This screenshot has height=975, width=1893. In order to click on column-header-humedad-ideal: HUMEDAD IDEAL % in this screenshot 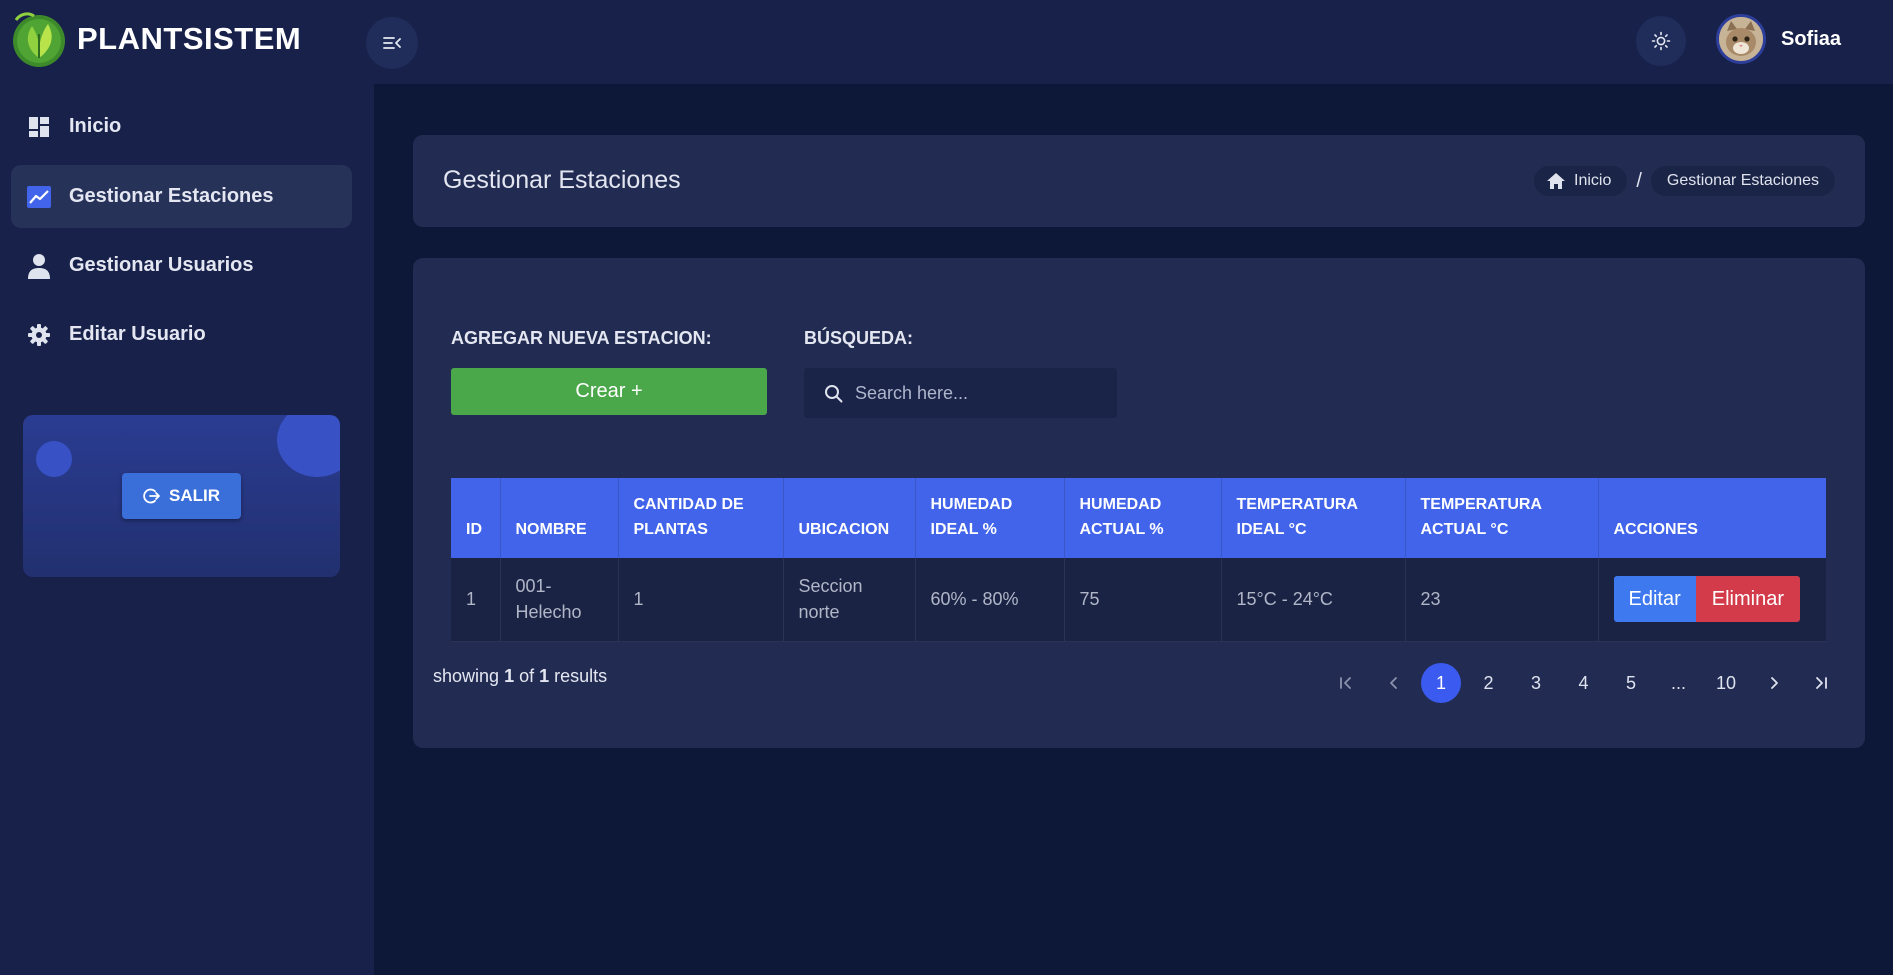, I will do `click(990, 518)`.